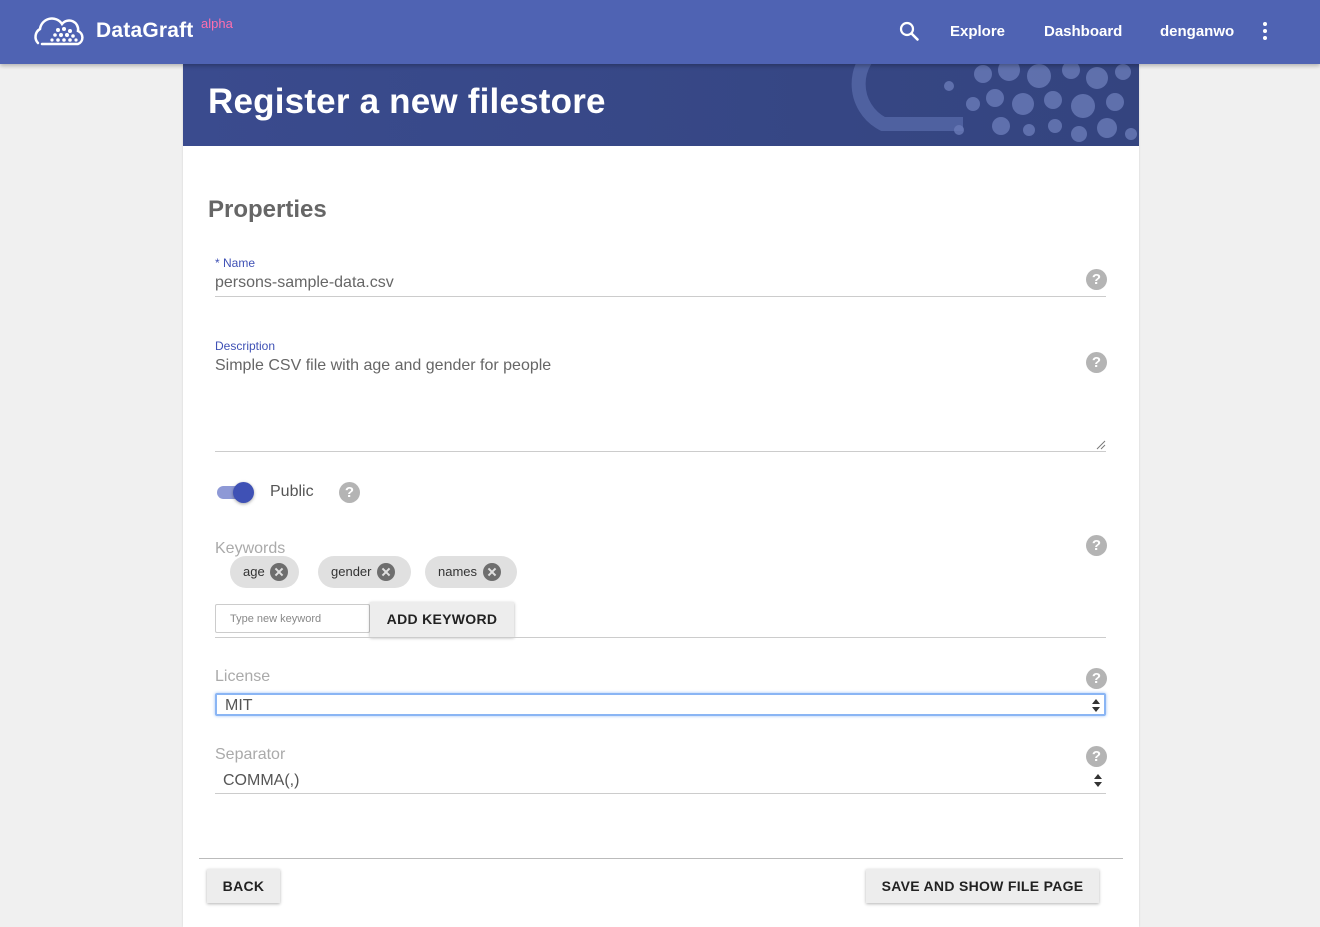 This screenshot has width=1320, height=927. I want to click on more-vert-icon, so click(1265, 33).